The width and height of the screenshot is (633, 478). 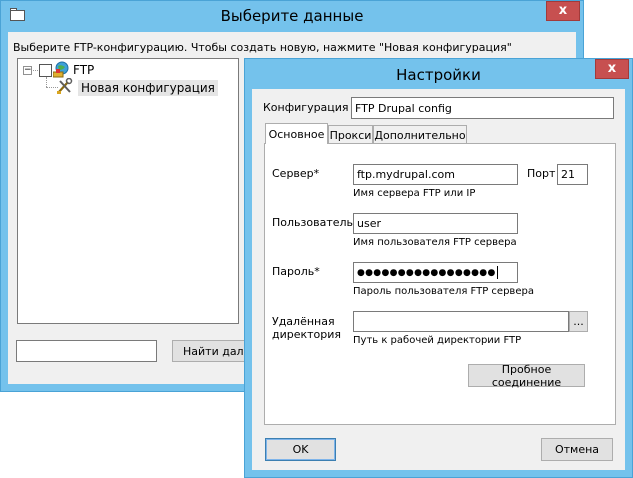 What do you see at coordinates (541, 173) in the screenshot?
I see `port-label: Порт` at bounding box center [541, 173].